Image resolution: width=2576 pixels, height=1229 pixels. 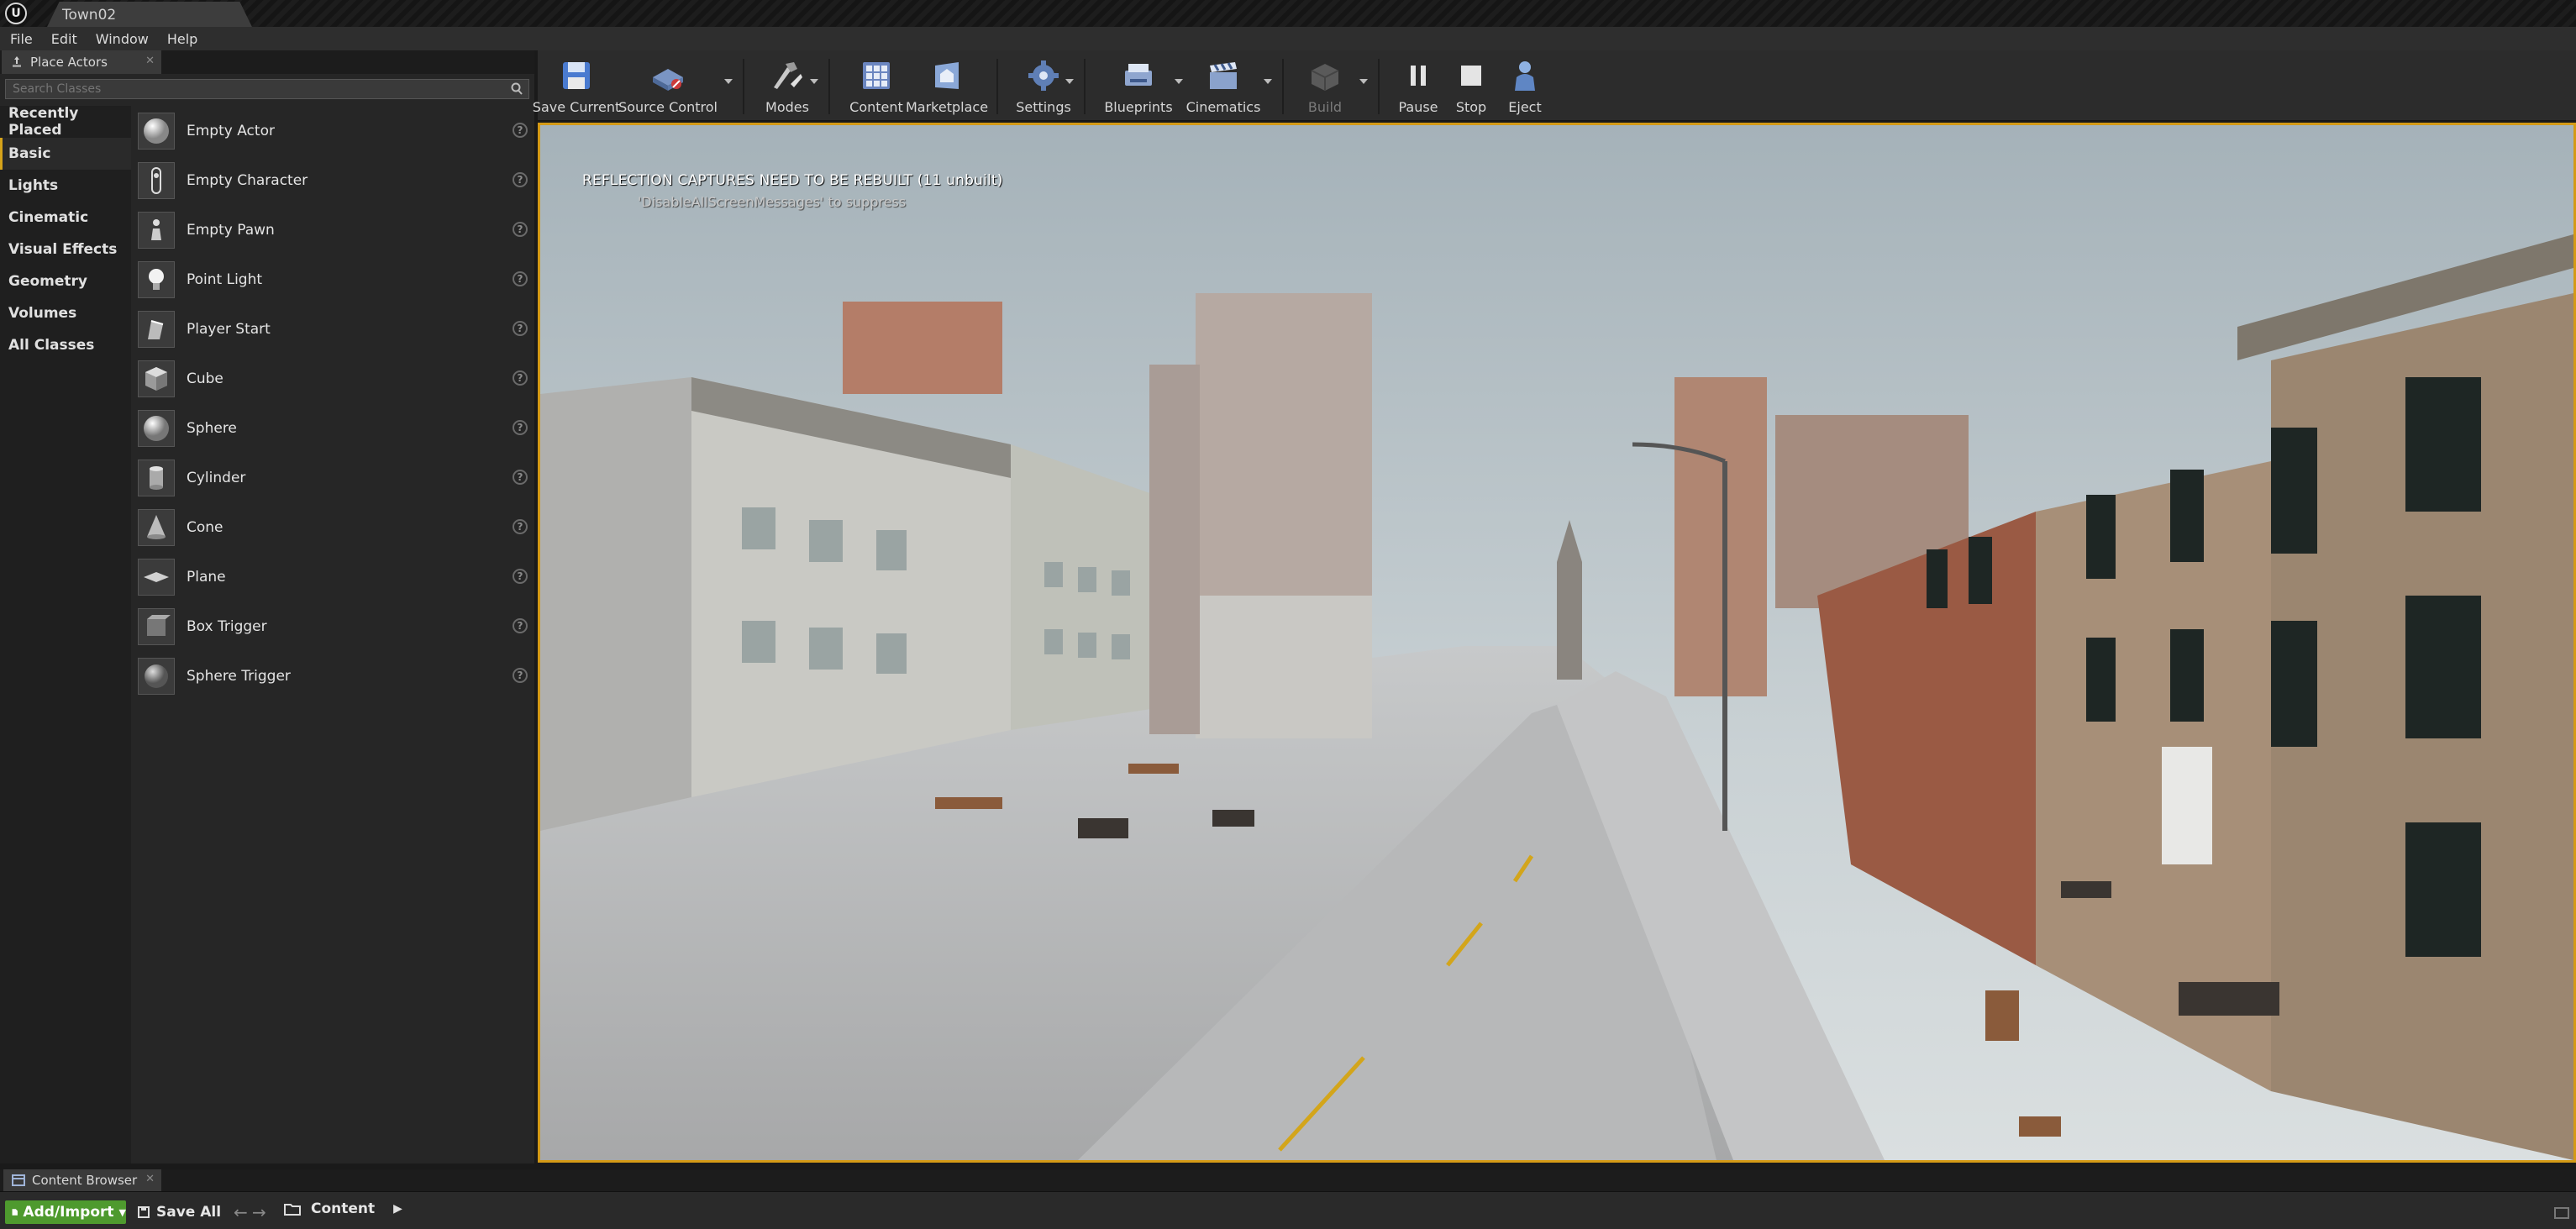 I want to click on search-classes-input, so click(x=254, y=89).